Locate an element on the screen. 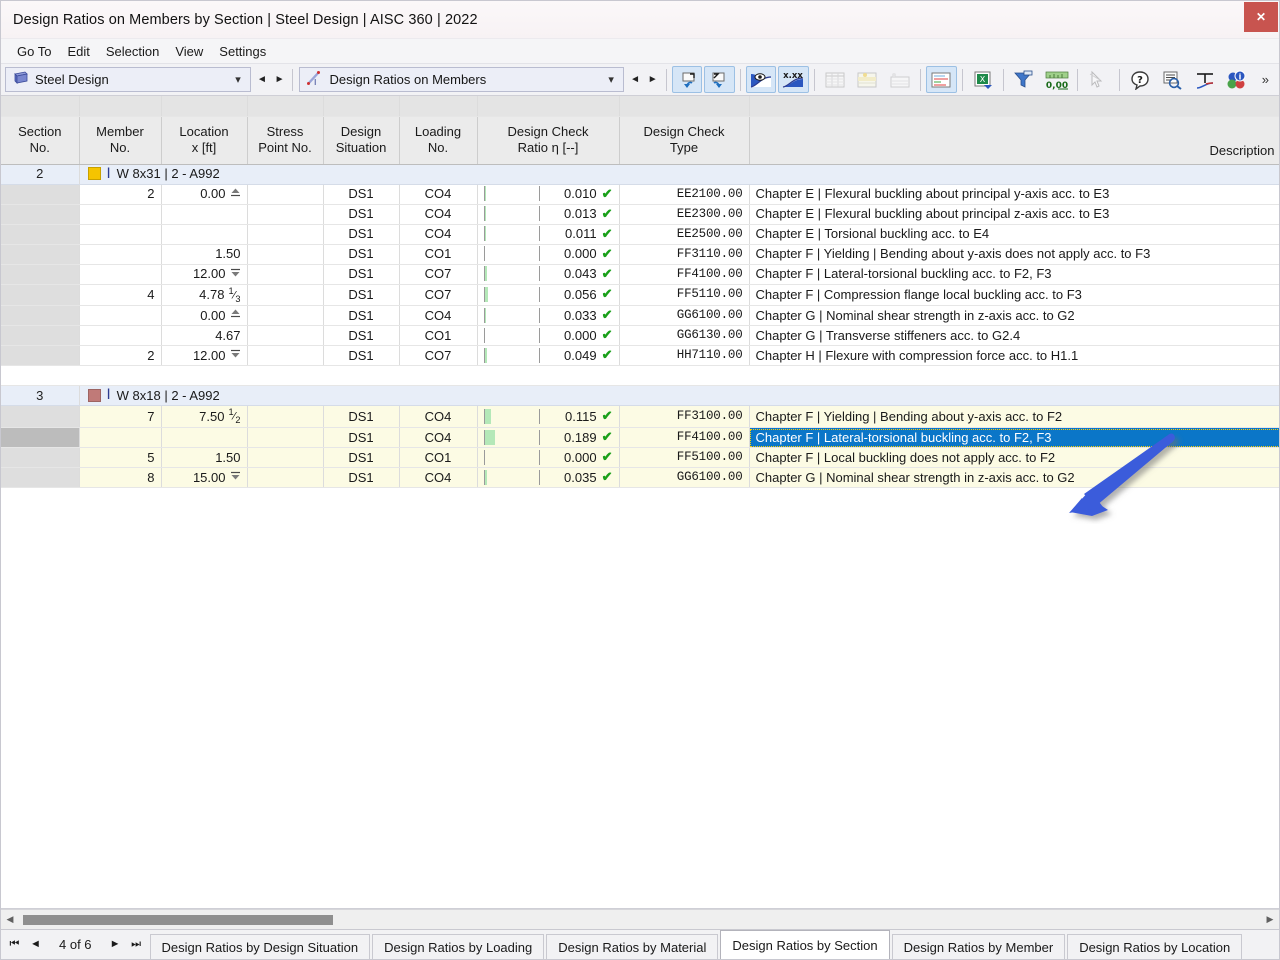  module-combobox: Steel Design ▾ is located at coordinates (128, 79).